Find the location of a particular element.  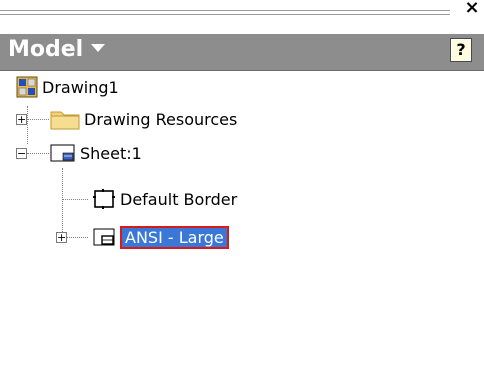

border-icon is located at coordinates (104, 199).